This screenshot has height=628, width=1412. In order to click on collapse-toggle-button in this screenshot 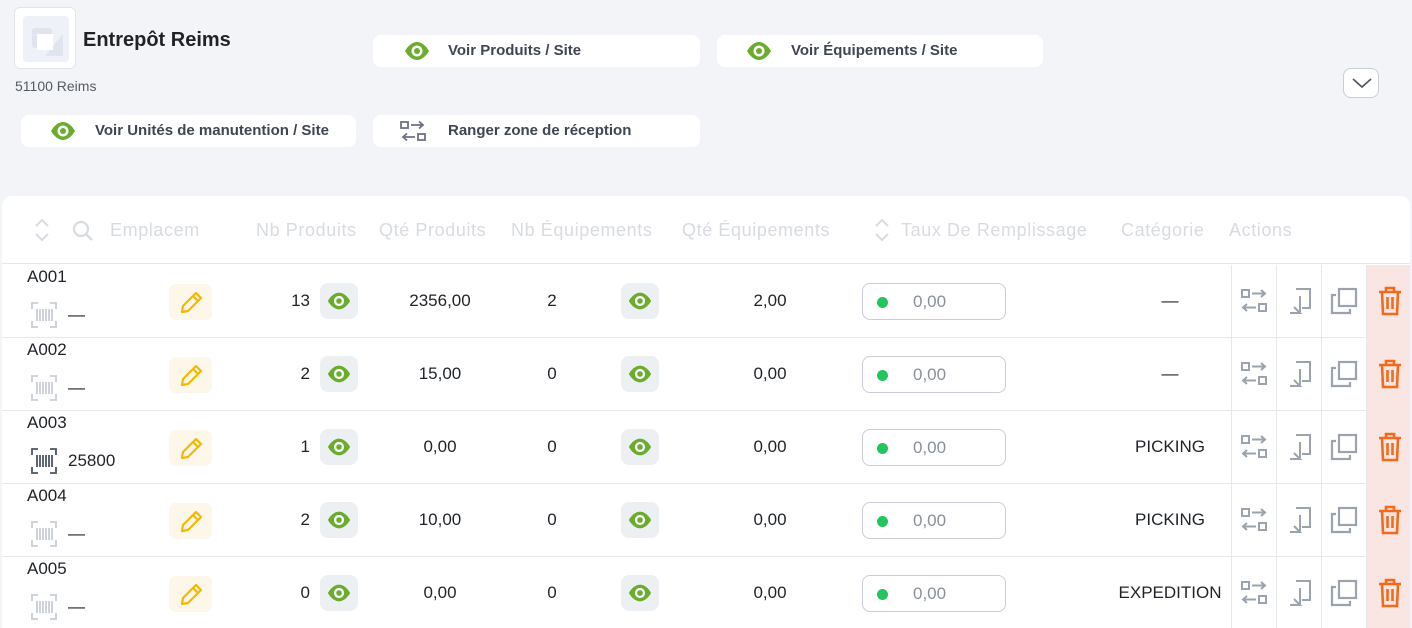, I will do `click(1361, 83)`.